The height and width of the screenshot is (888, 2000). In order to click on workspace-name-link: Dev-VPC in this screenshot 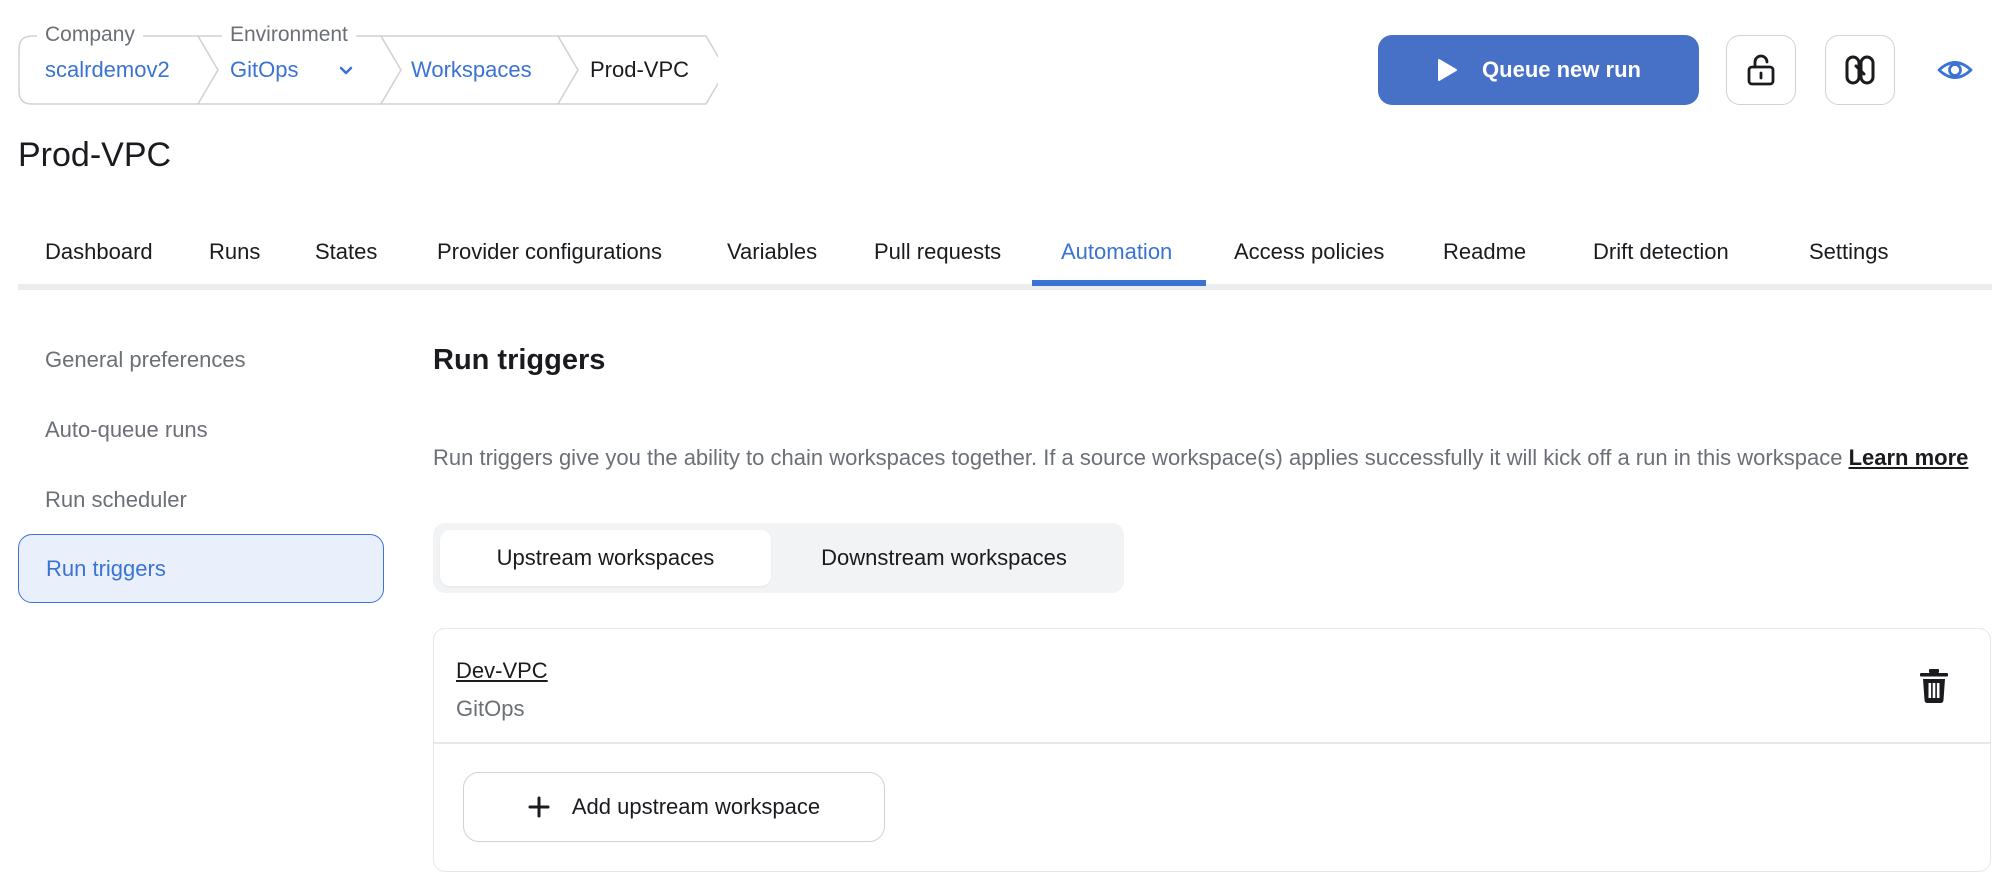, I will do `click(502, 671)`.